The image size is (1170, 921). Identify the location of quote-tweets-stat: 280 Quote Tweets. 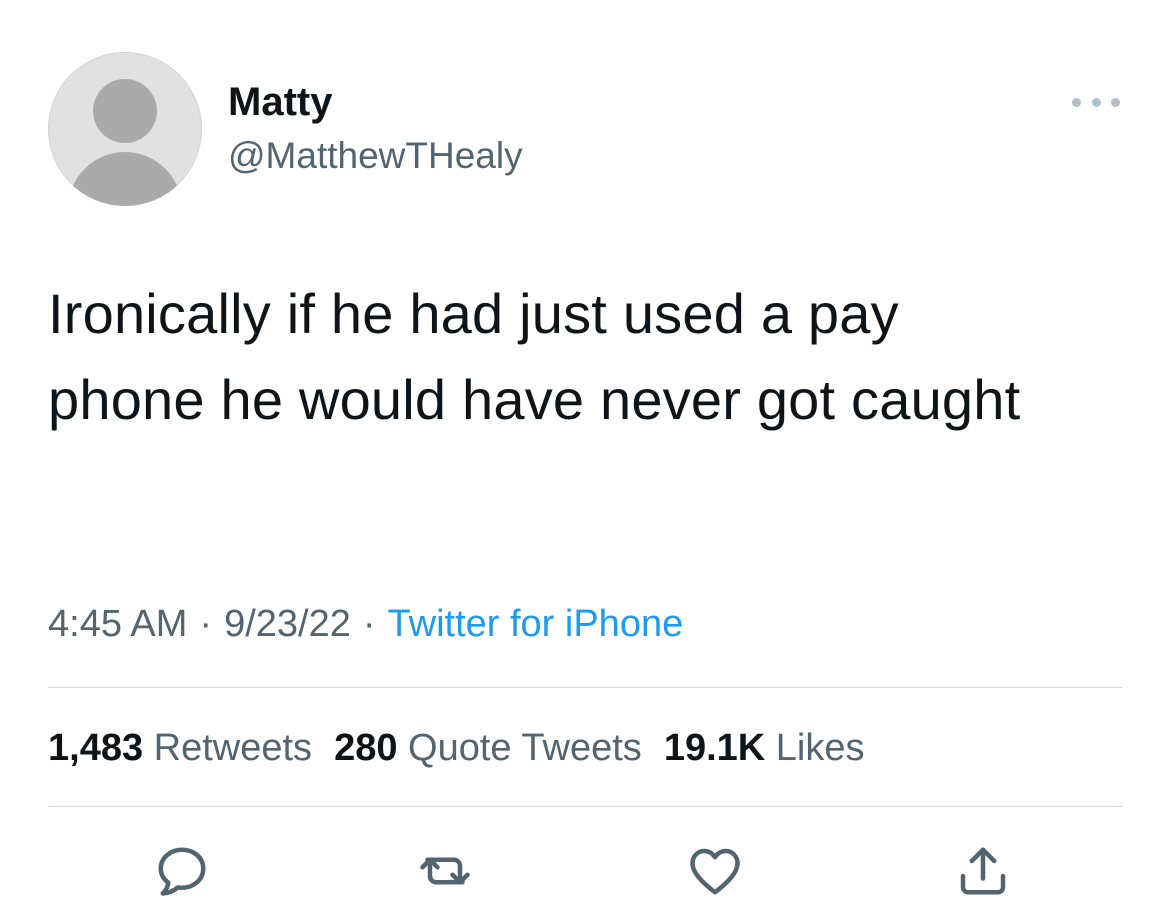
(488, 748).